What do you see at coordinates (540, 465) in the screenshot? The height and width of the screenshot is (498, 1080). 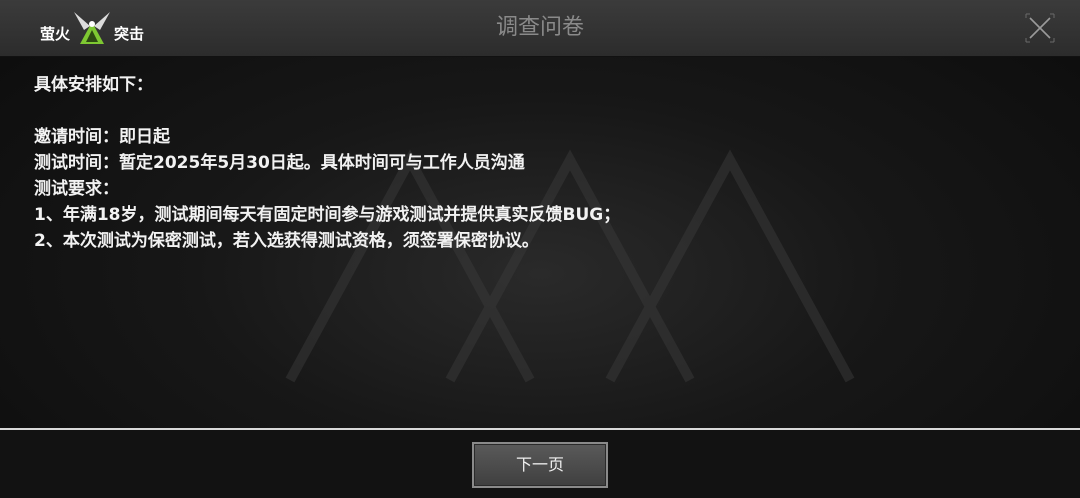 I see `next-page-button: 下一页` at bounding box center [540, 465].